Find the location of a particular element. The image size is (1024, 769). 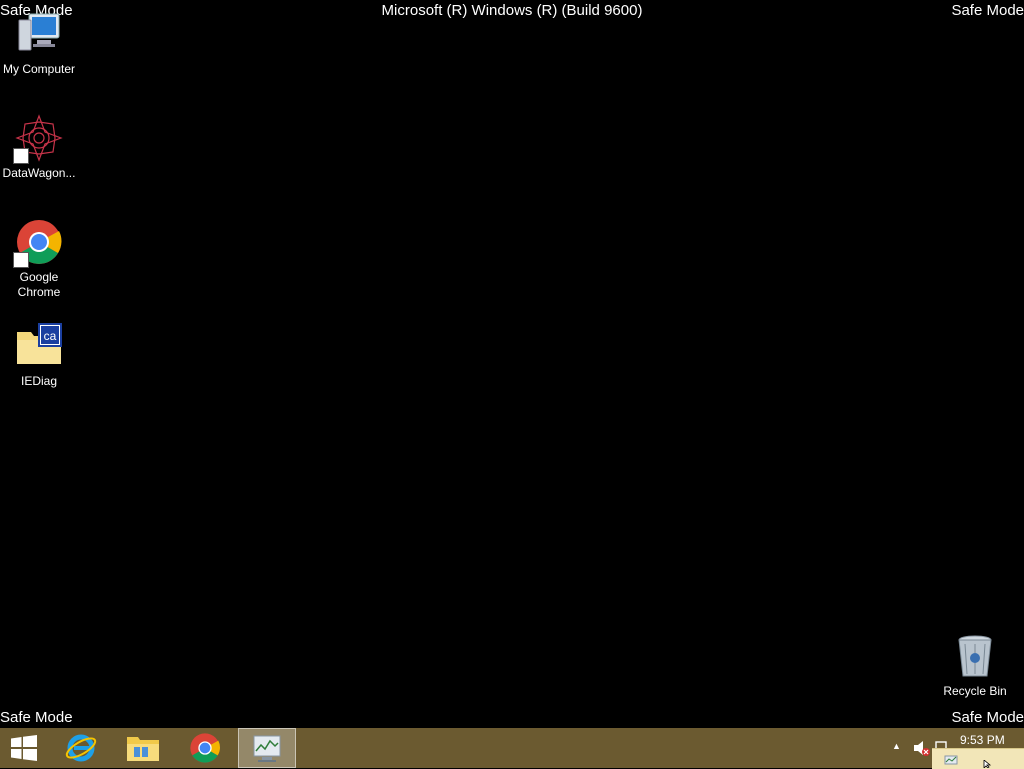

desktop-icon-iediag: ca IEDiag is located at coordinates (39, 355).